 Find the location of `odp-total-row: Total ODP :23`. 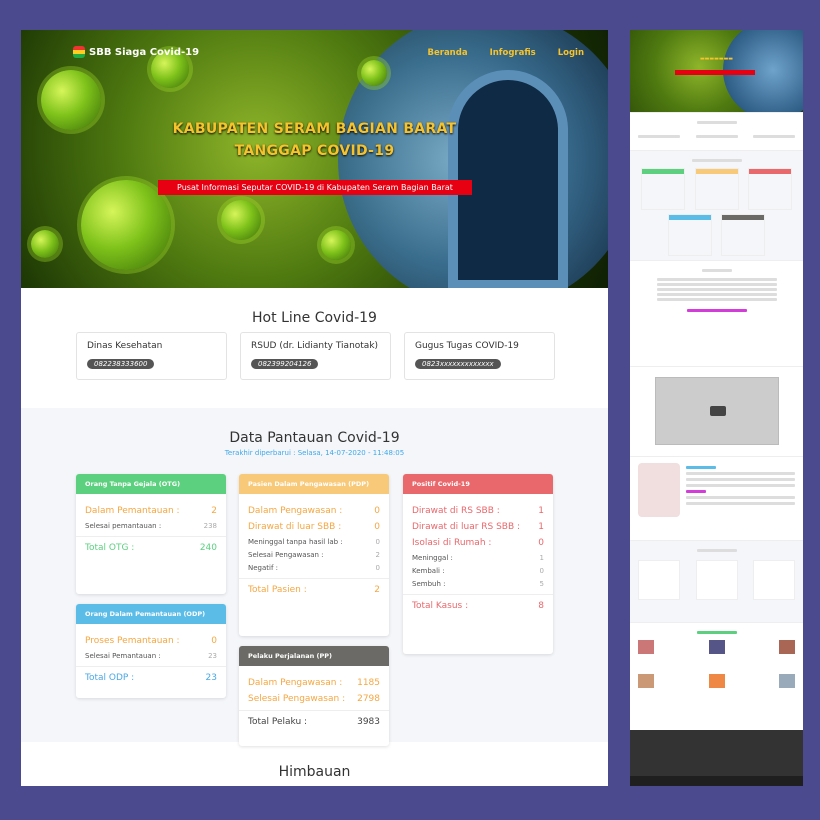

odp-total-row: Total ODP :23 is located at coordinates (151, 678).